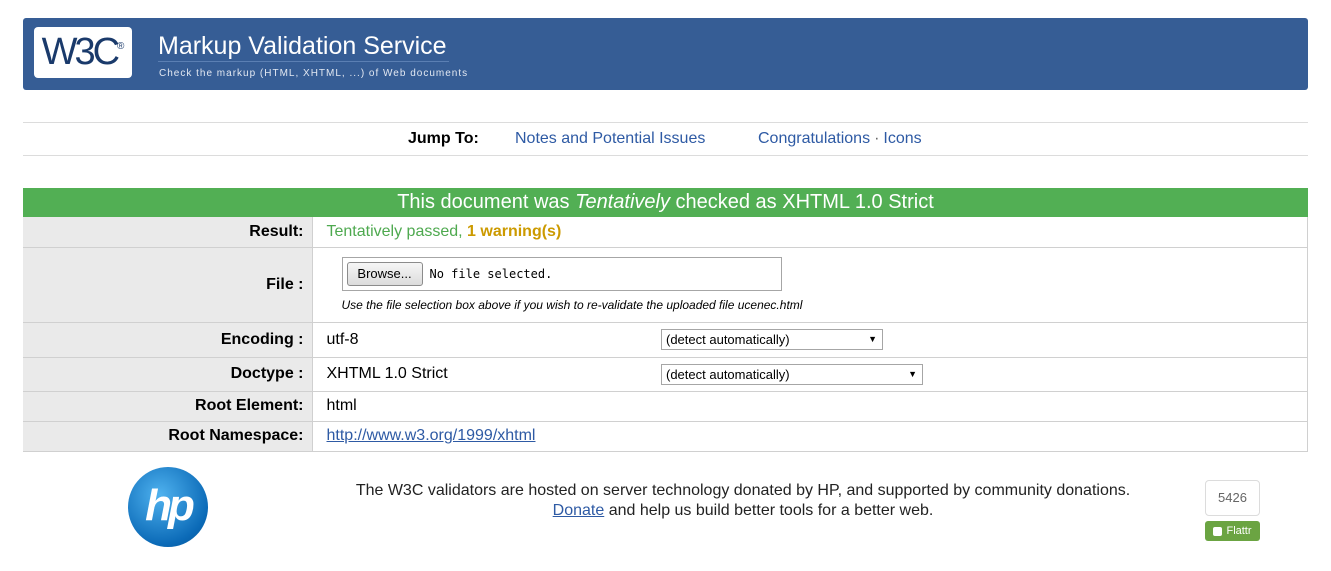 This screenshot has width=1331, height=571. Describe the element at coordinates (1239, 531) in the screenshot. I see `flattr-label: Flattr` at that location.